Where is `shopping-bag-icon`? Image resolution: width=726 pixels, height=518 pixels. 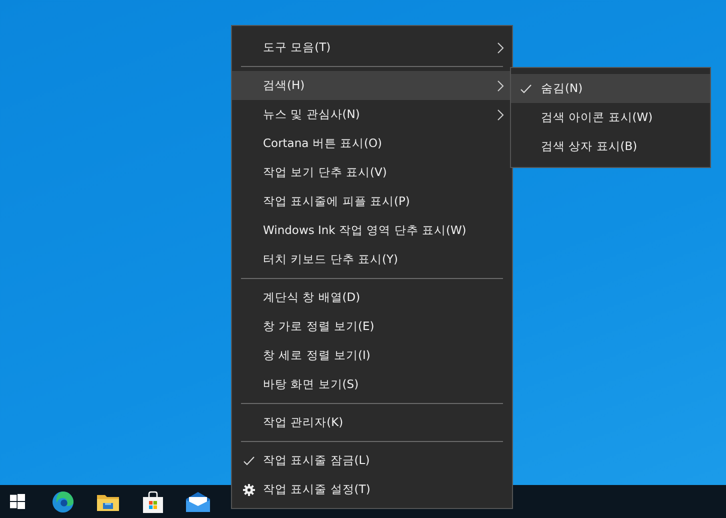 shopping-bag-icon is located at coordinates (153, 501).